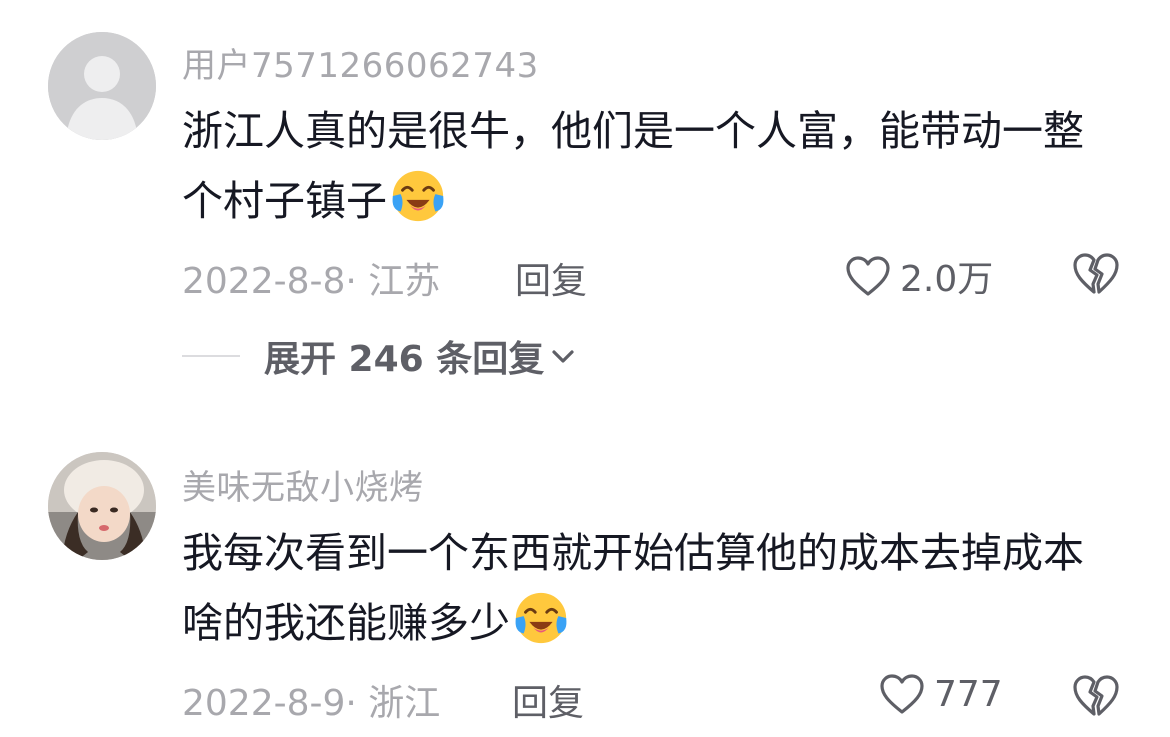  I want to click on like-button: 777, so click(940, 694).